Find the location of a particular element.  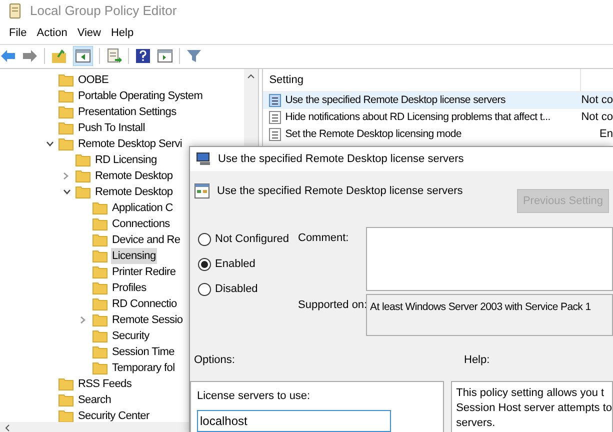

tree-item: Connections is located at coordinates (141, 224).